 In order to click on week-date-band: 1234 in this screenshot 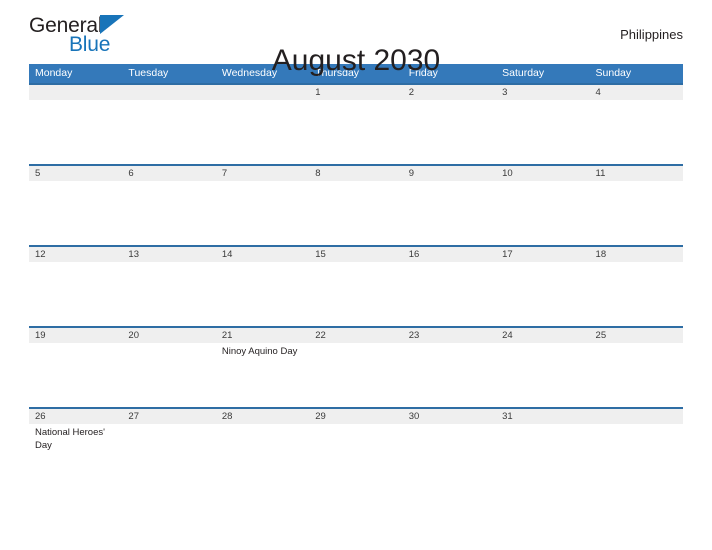, I will do `click(356, 91)`.